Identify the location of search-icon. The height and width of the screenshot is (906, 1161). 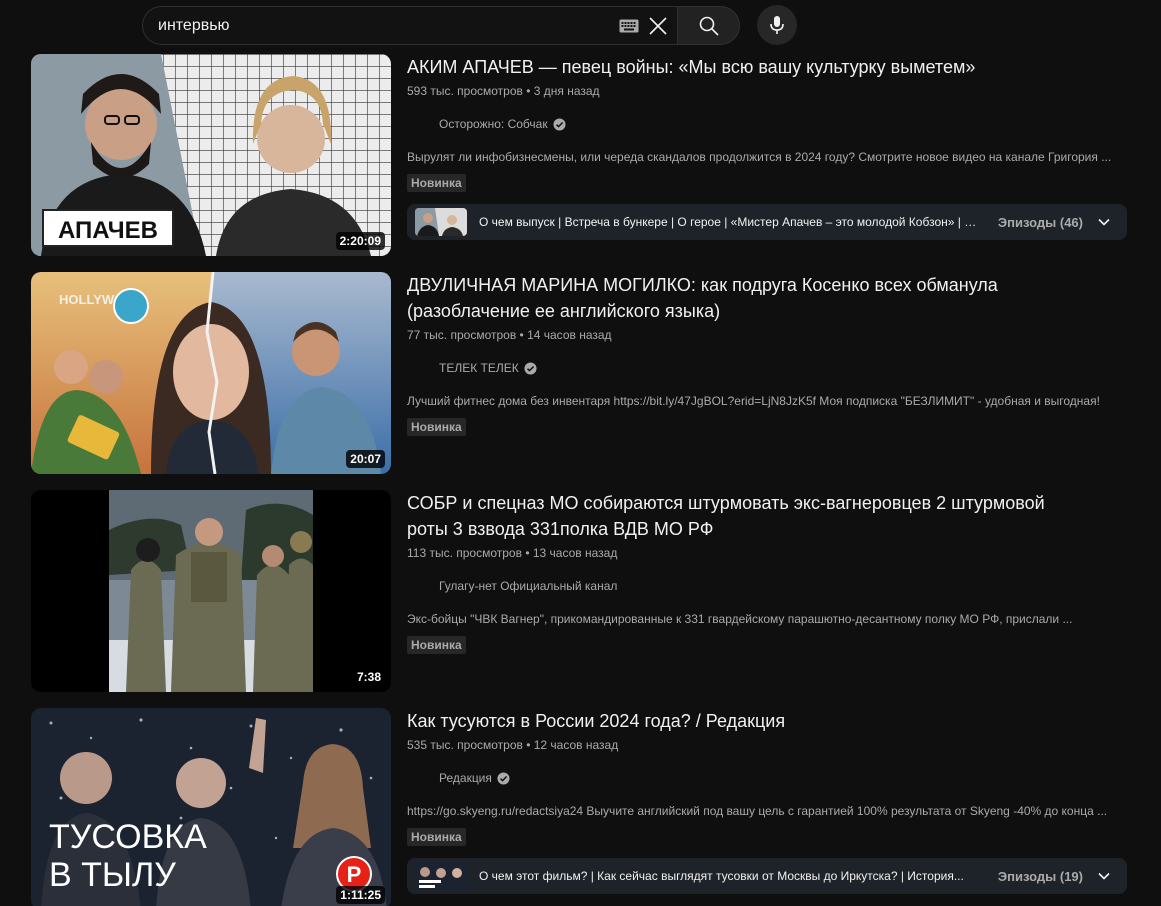
(709, 26).